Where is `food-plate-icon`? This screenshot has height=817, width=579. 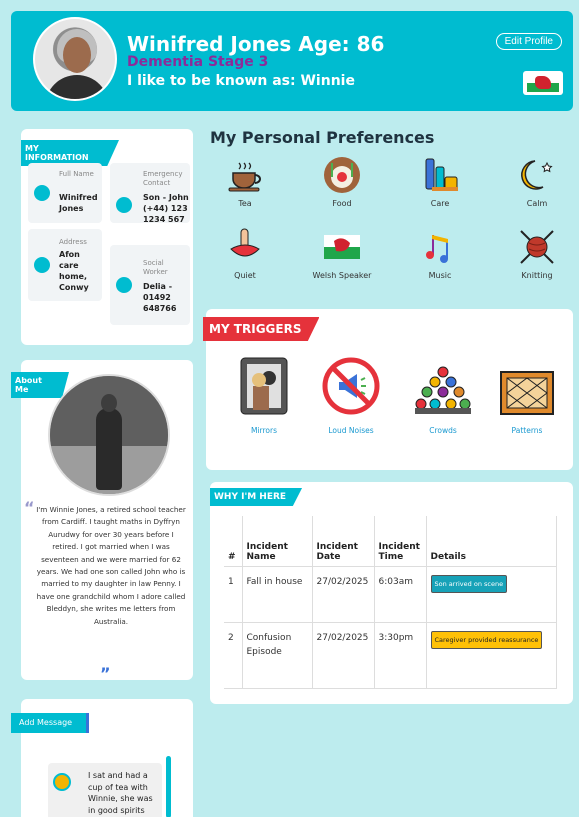
food-plate-icon is located at coordinates (342, 175).